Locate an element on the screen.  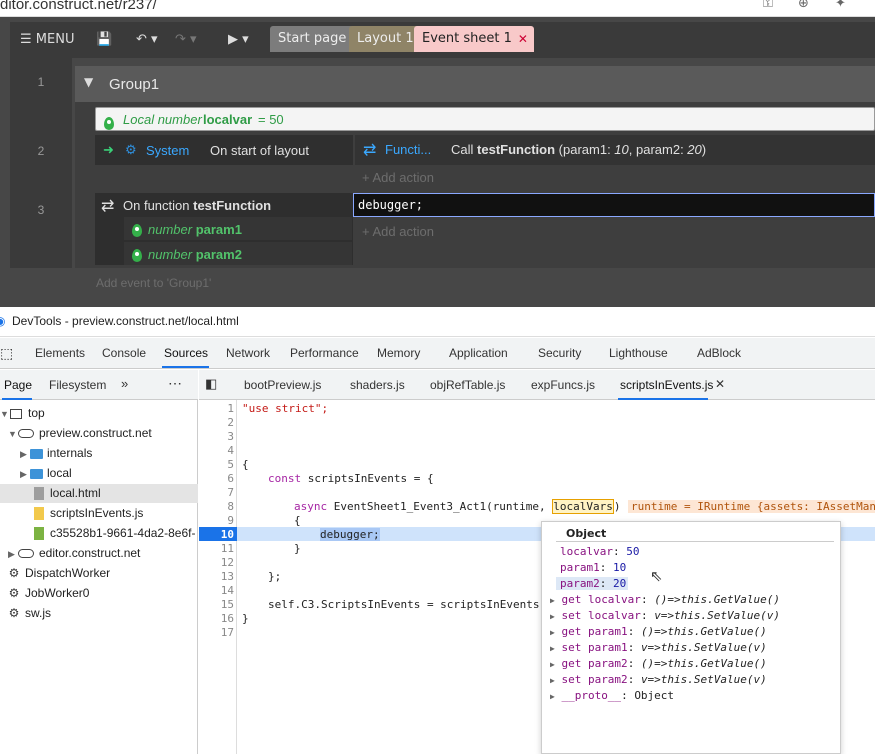
function-icon: ⇄ is located at coordinates (370, 150).